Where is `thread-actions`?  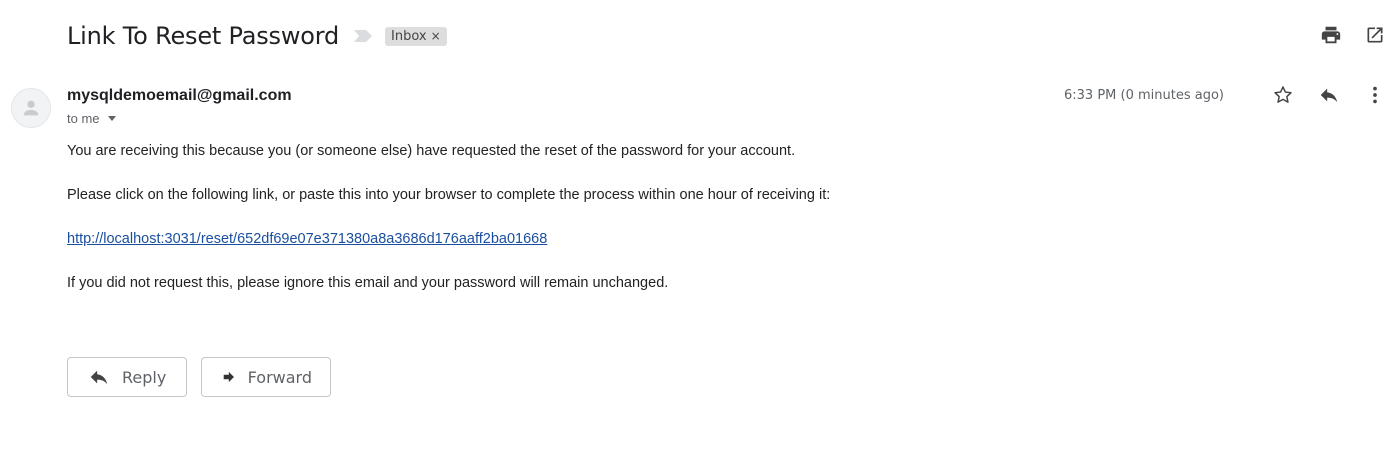 thread-actions is located at coordinates (1353, 35).